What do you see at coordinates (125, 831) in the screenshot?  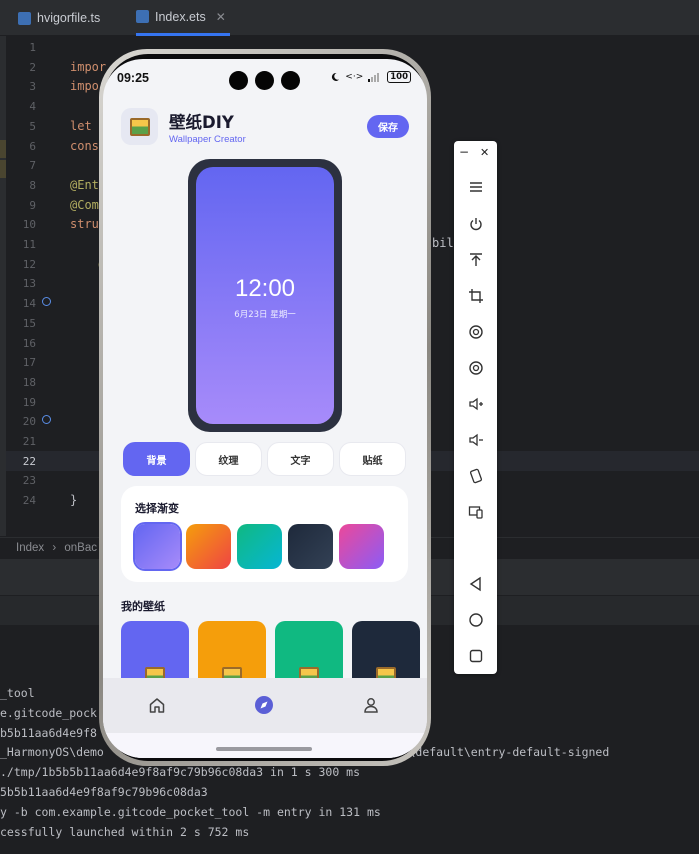 I see `console-line: cessfully launched within 2 s 752 ms` at bounding box center [125, 831].